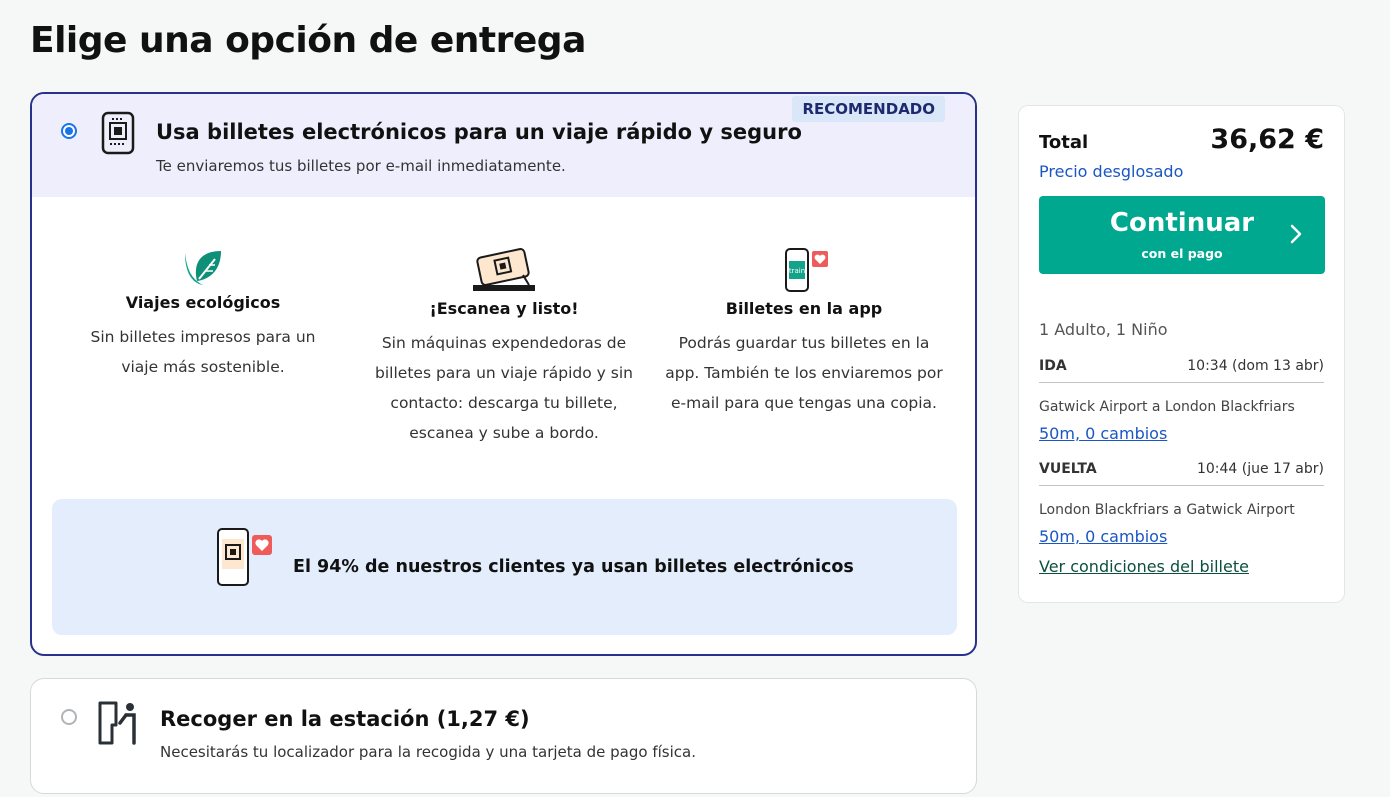 The height and width of the screenshot is (797, 1390). Describe the element at coordinates (69, 131) in the screenshot. I see `eticket-radio` at that location.